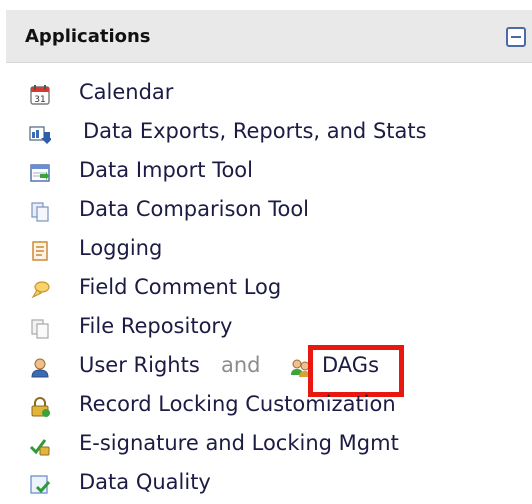  Describe the element at coordinates (145, 482) in the screenshot. I see `app-label-data-quality: Data Quality` at that location.